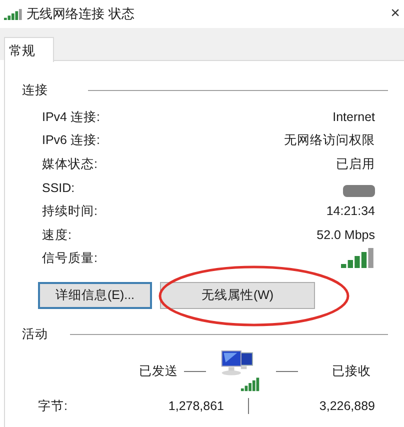 This screenshot has height=427, width=404. What do you see at coordinates (350, 211) in the screenshot?
I see `field-value: 14:21:34` at bounding box center [350, 211].